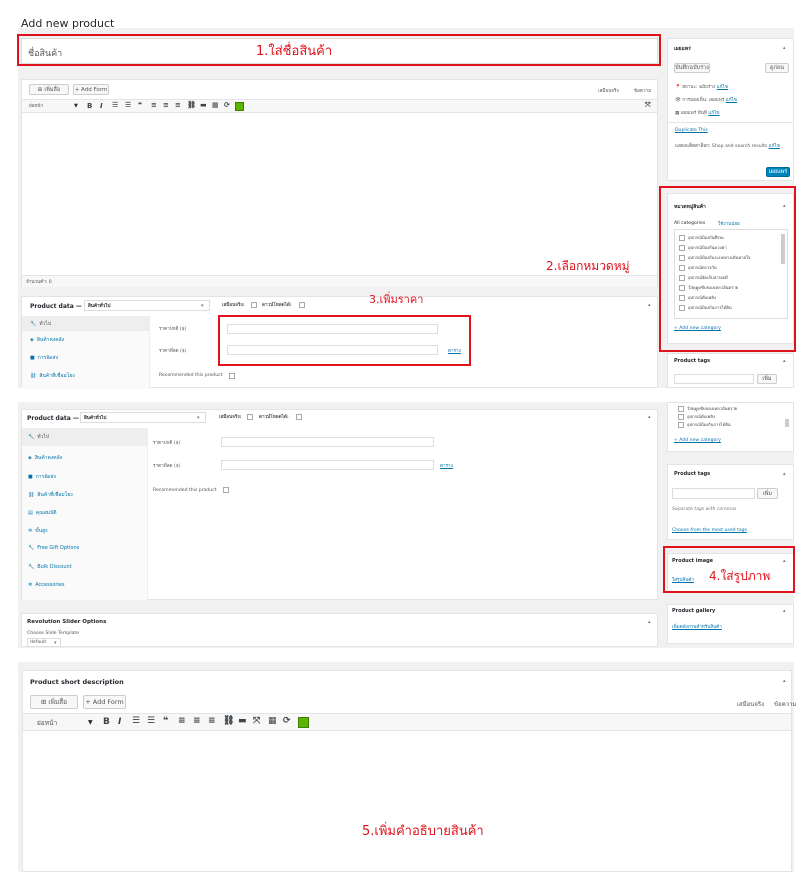  Describe the element at coordinates (327, 442) in the screenshot. I see `regular-price-input` at that location.